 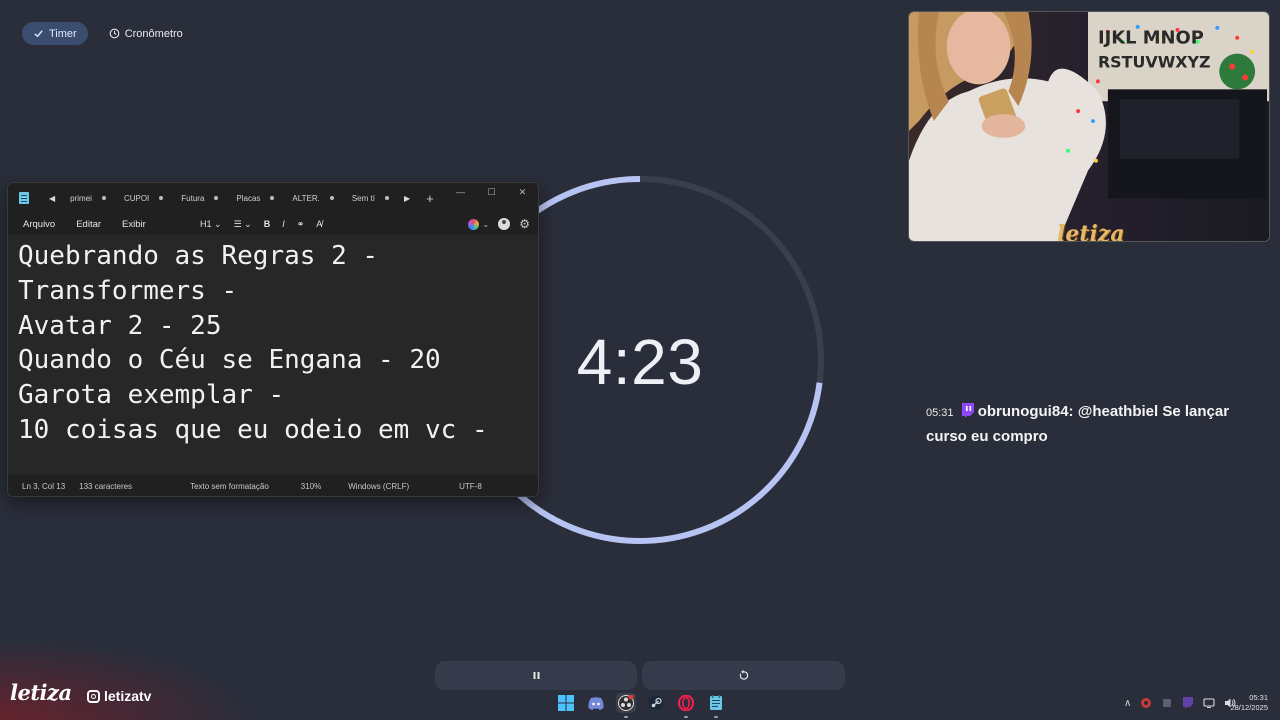 I want to click on maximize-button: ☐, so click(x=491, y=192).